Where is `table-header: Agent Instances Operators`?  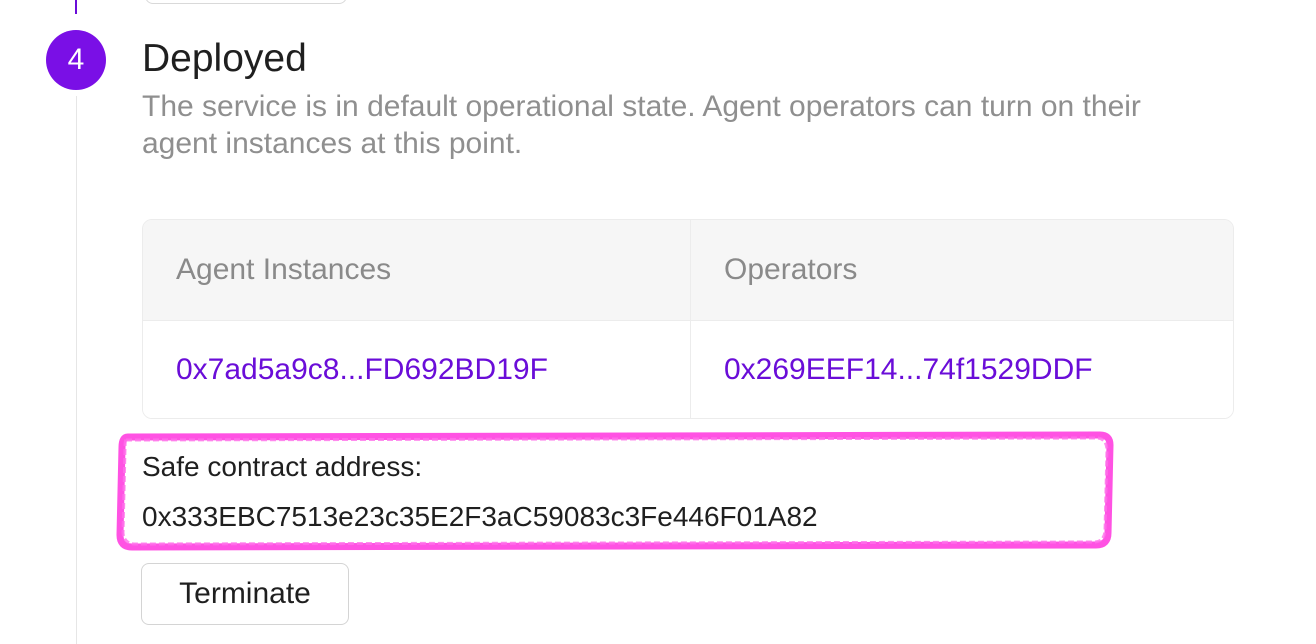 table-header: Agent Instances Operators is located at coordinates (688, 270).